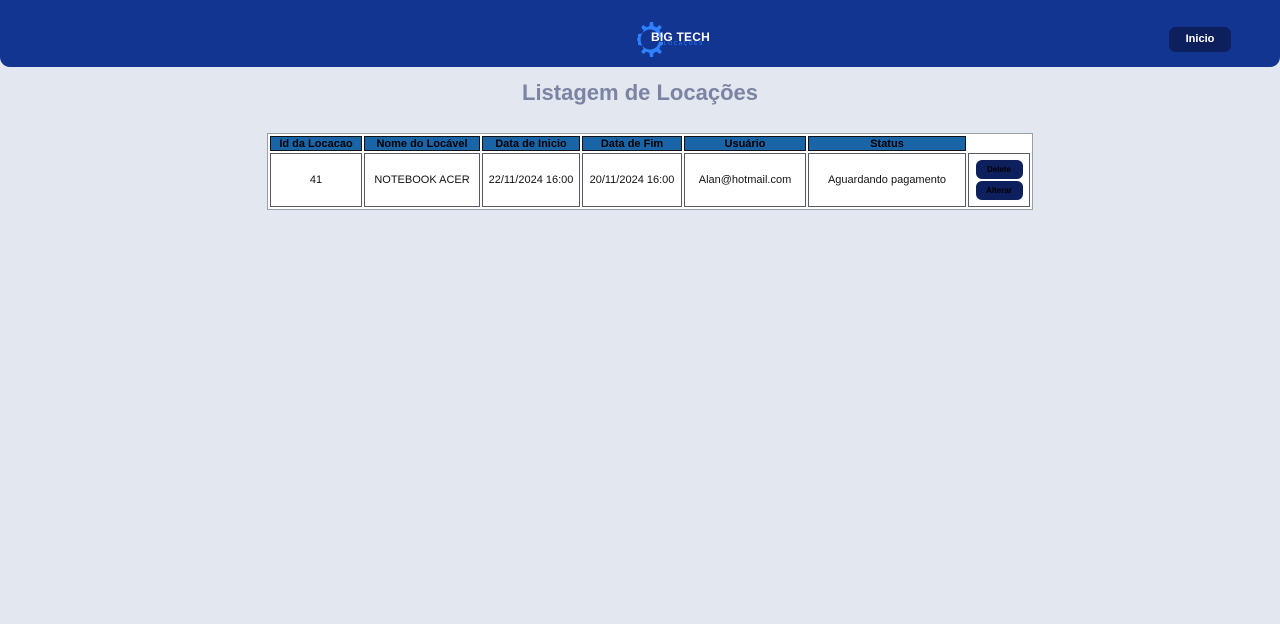  I want to click on column-header-nome: Nome do Locável, so click(422, 143).